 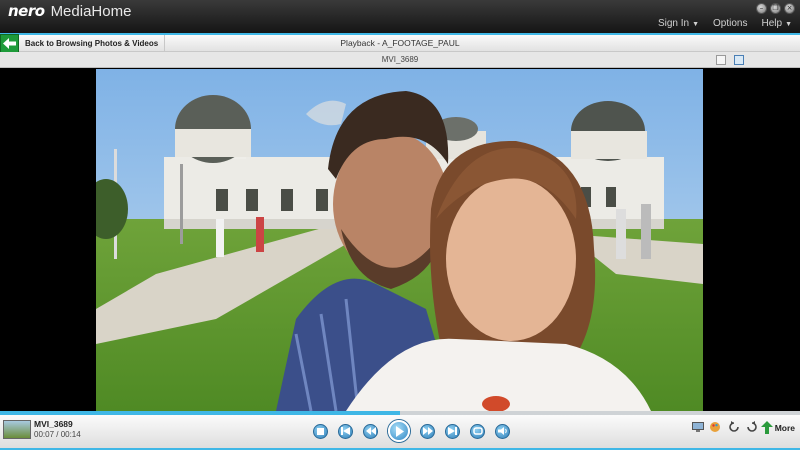 I want to click on back-button: Back to Browsing Photos & Videos, so click(x=83, y=43).